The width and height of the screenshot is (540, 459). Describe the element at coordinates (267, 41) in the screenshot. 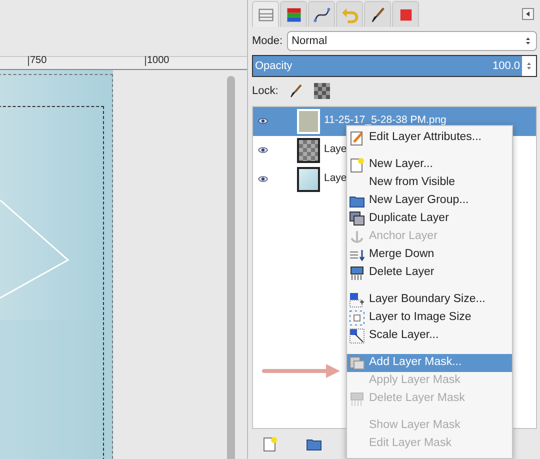

I see `mode-label: Mode:` at that location.